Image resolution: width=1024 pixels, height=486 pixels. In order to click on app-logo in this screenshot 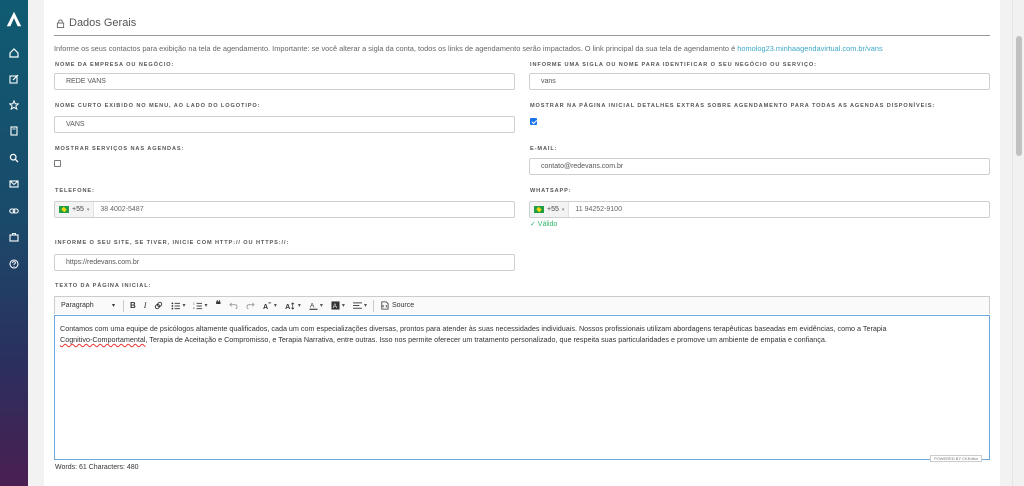, I will do `click(14, 19)`.